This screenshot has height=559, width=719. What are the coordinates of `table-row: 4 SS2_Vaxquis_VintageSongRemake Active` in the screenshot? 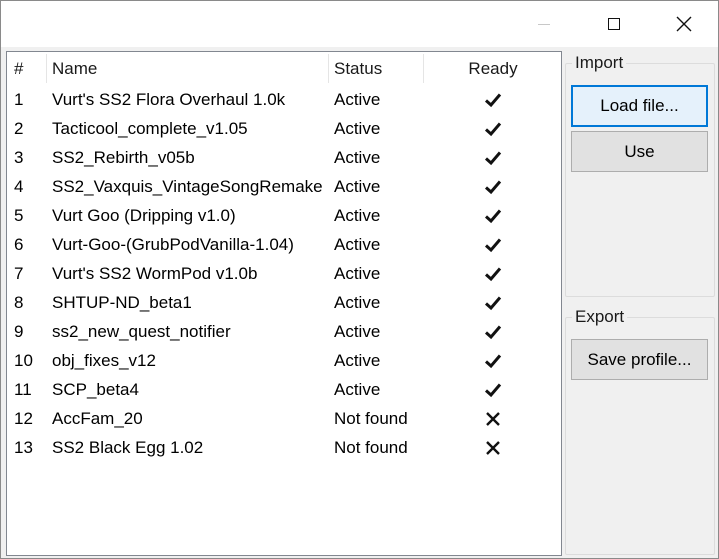 It's located at (284, 186).